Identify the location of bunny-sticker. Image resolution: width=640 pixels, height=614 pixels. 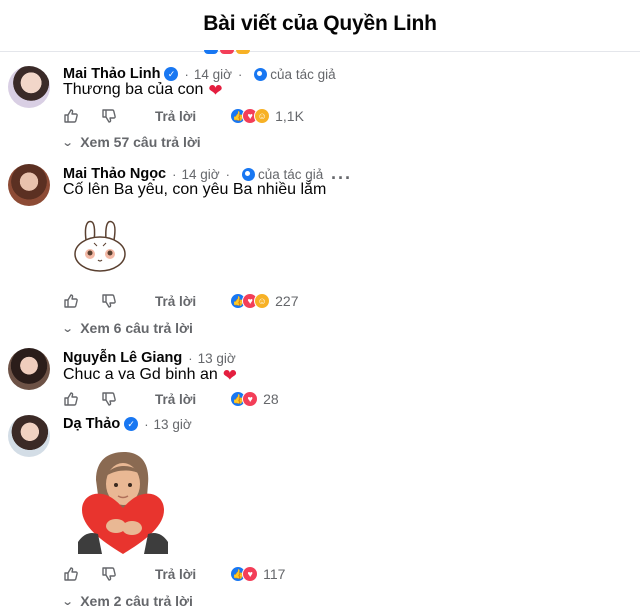
(100, 248).